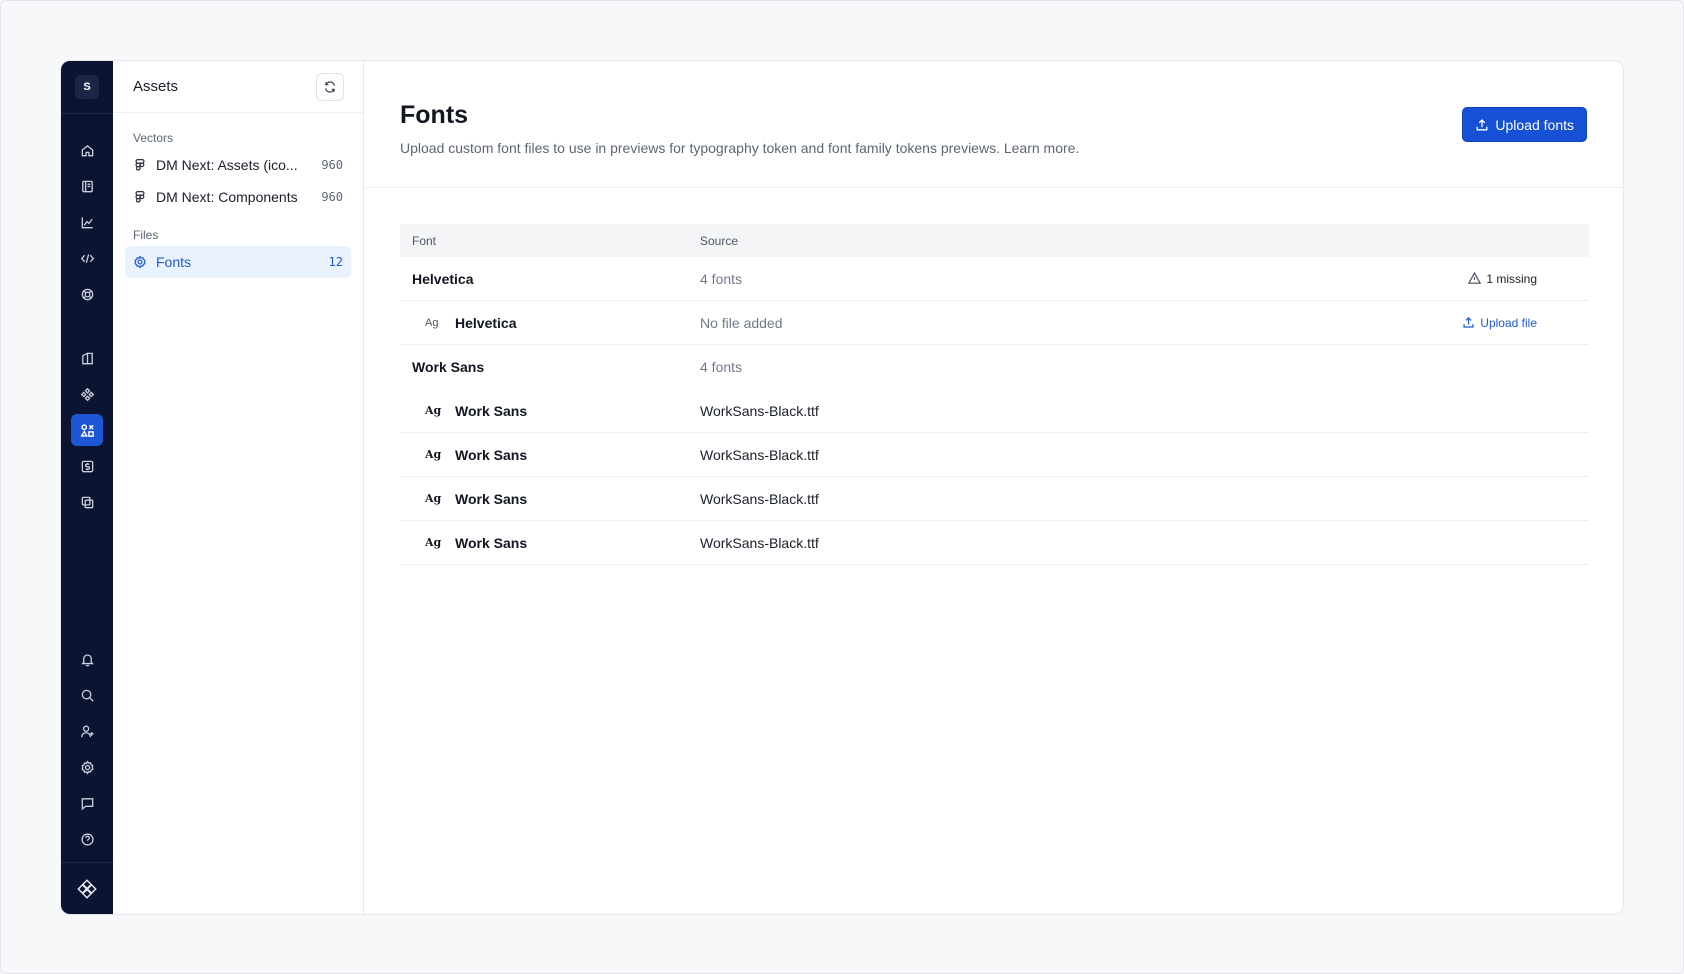 This screenshot has width=1684, height=974. I want to click on table-row-group: Helvetica 4 fonts 1 missing, so click(994, 279).